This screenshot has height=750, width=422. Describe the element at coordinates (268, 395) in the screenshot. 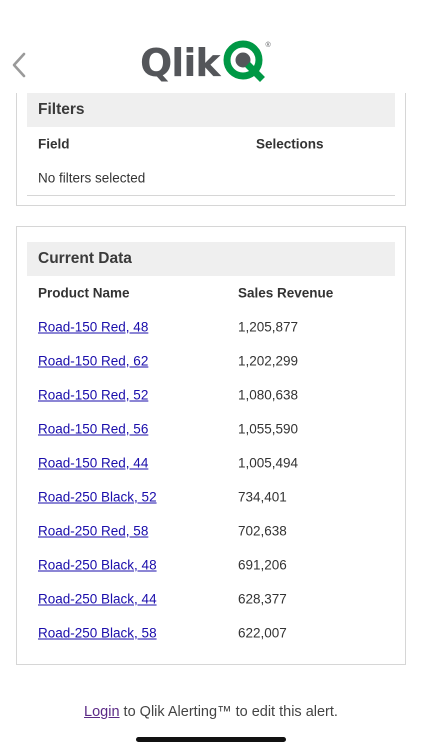

I see `sales-revenue-value: 1,080,638` at that location.